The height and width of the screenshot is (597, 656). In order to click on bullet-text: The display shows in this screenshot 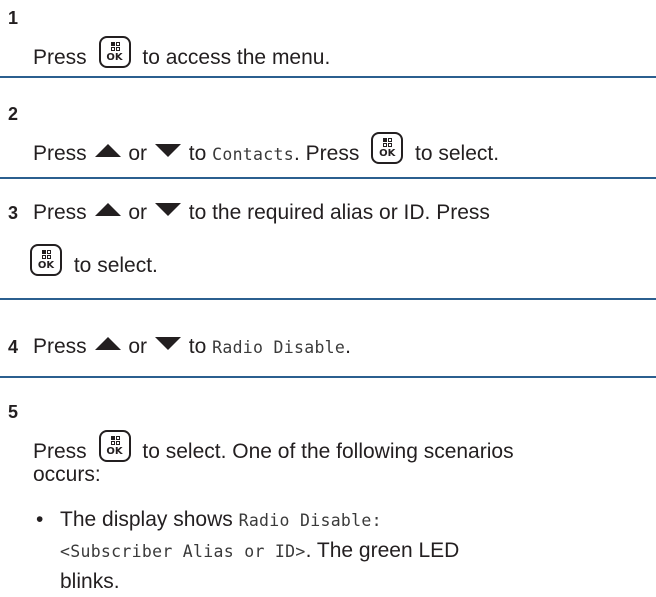, I will do `click(146, 519)`.